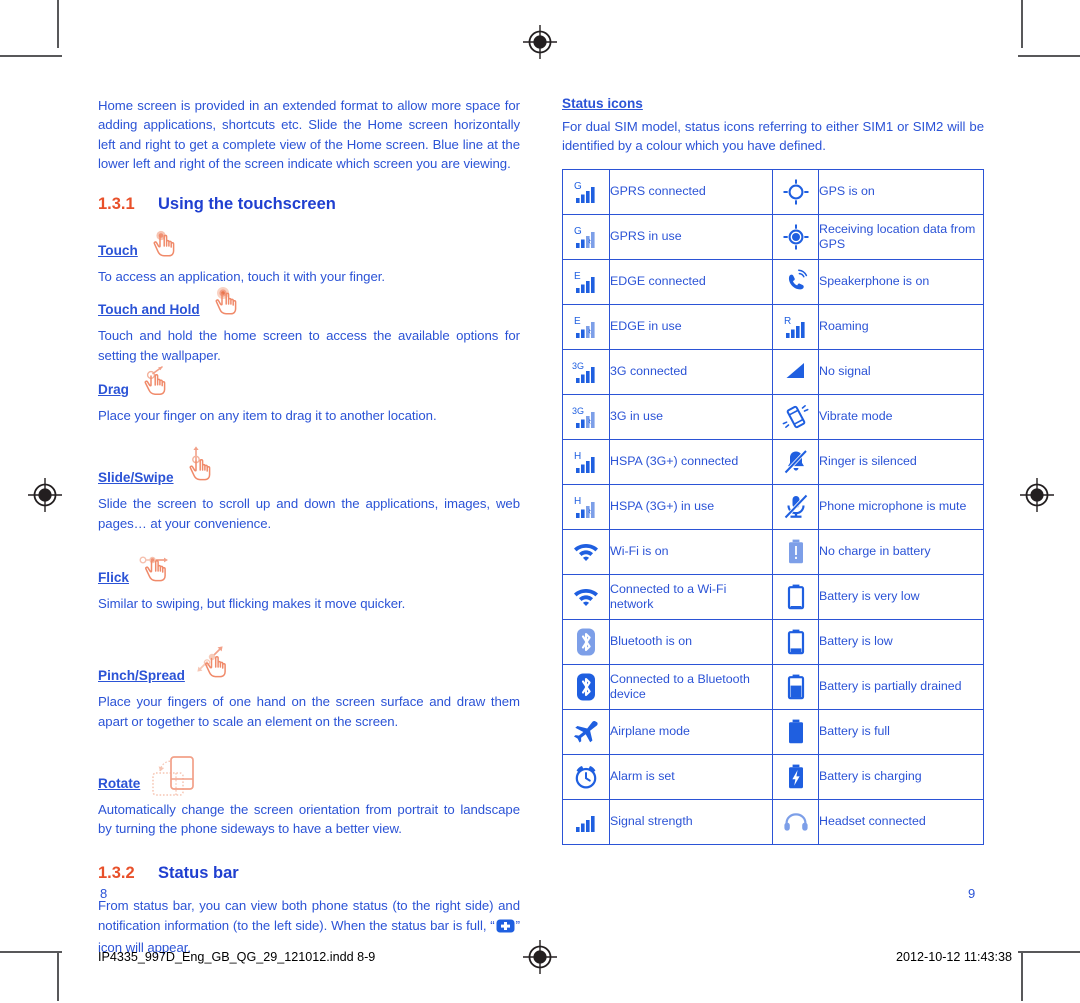 Image resolution: width=1080 pixels, height=1003 pixels. What do you see at coordinates (540, 957) in the screenshot?
I see `registration-mark-bottom` at bounding box center [540, 957].